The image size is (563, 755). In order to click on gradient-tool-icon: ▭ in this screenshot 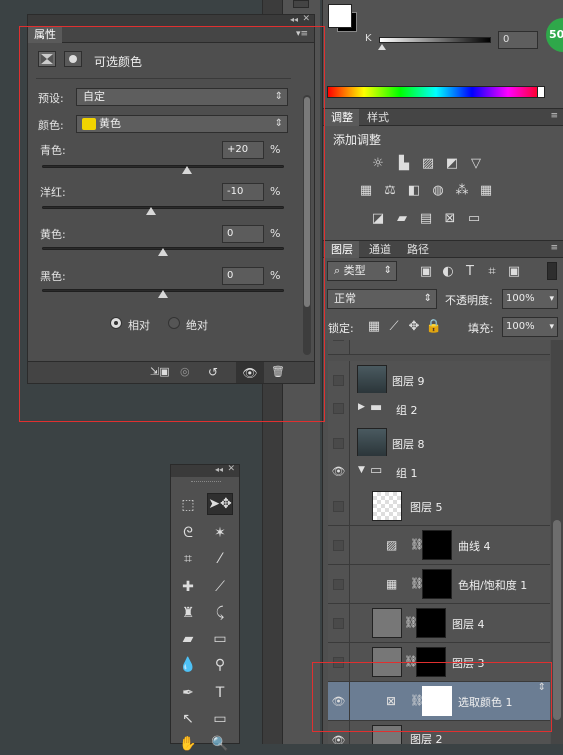, I will do `click(220, 639)`.